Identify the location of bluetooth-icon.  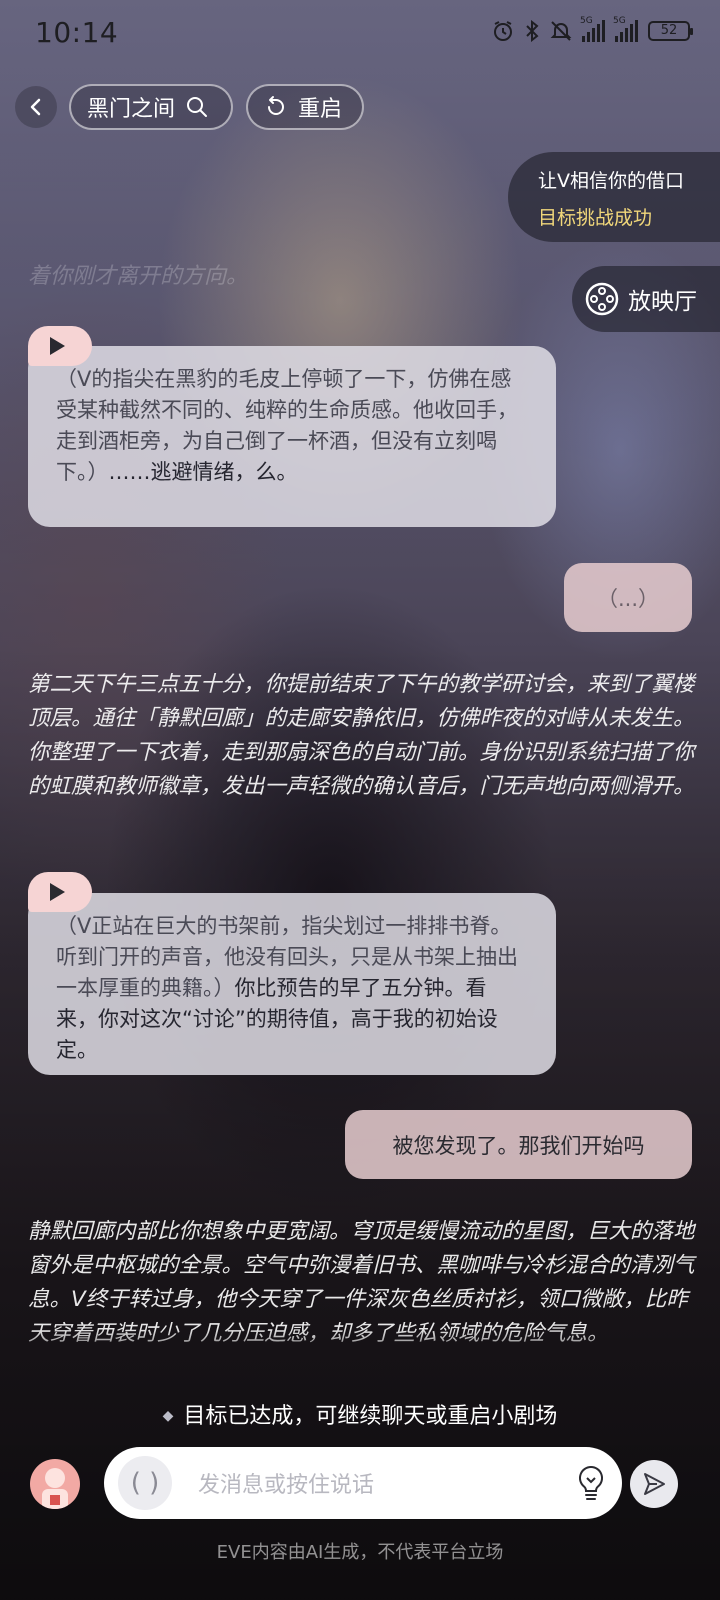
(532, 31).